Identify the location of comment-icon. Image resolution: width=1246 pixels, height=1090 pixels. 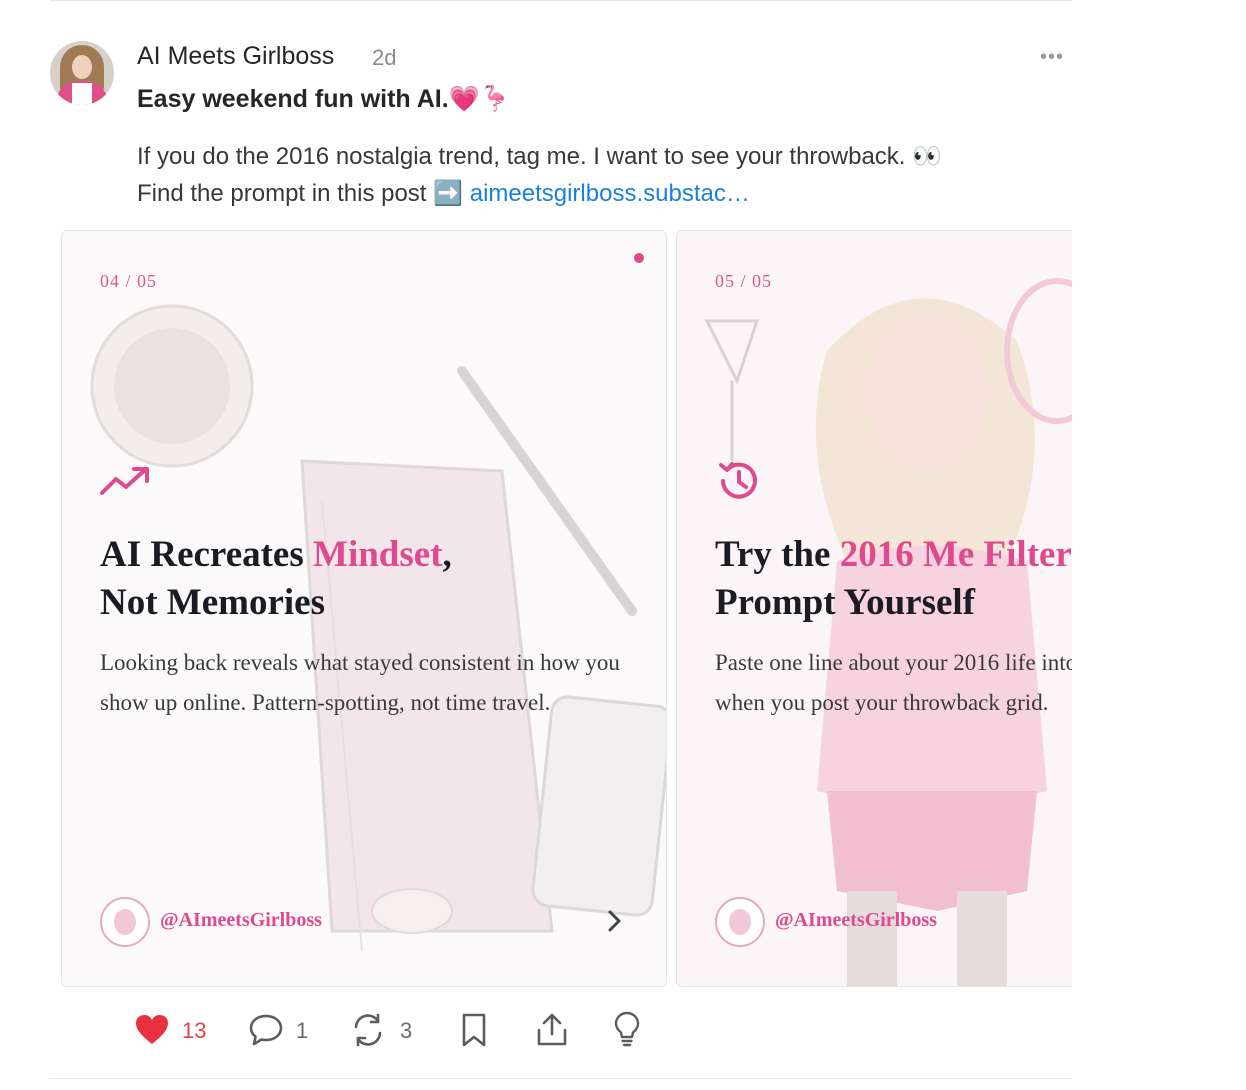
(266, 1030).